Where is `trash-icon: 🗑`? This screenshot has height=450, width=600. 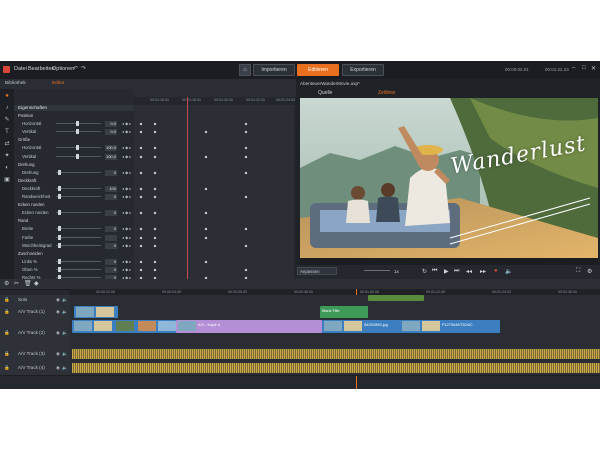 trash-icon: 🗑 is located at coordinates (28, 283).